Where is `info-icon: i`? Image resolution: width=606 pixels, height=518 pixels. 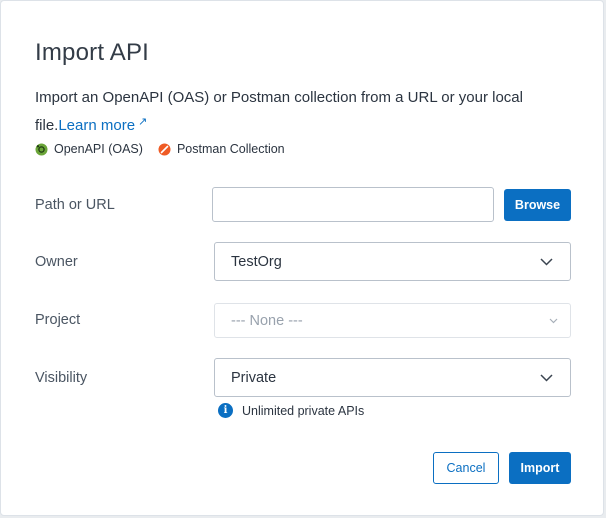 info-icon: i is located at coordinates (225, 410).